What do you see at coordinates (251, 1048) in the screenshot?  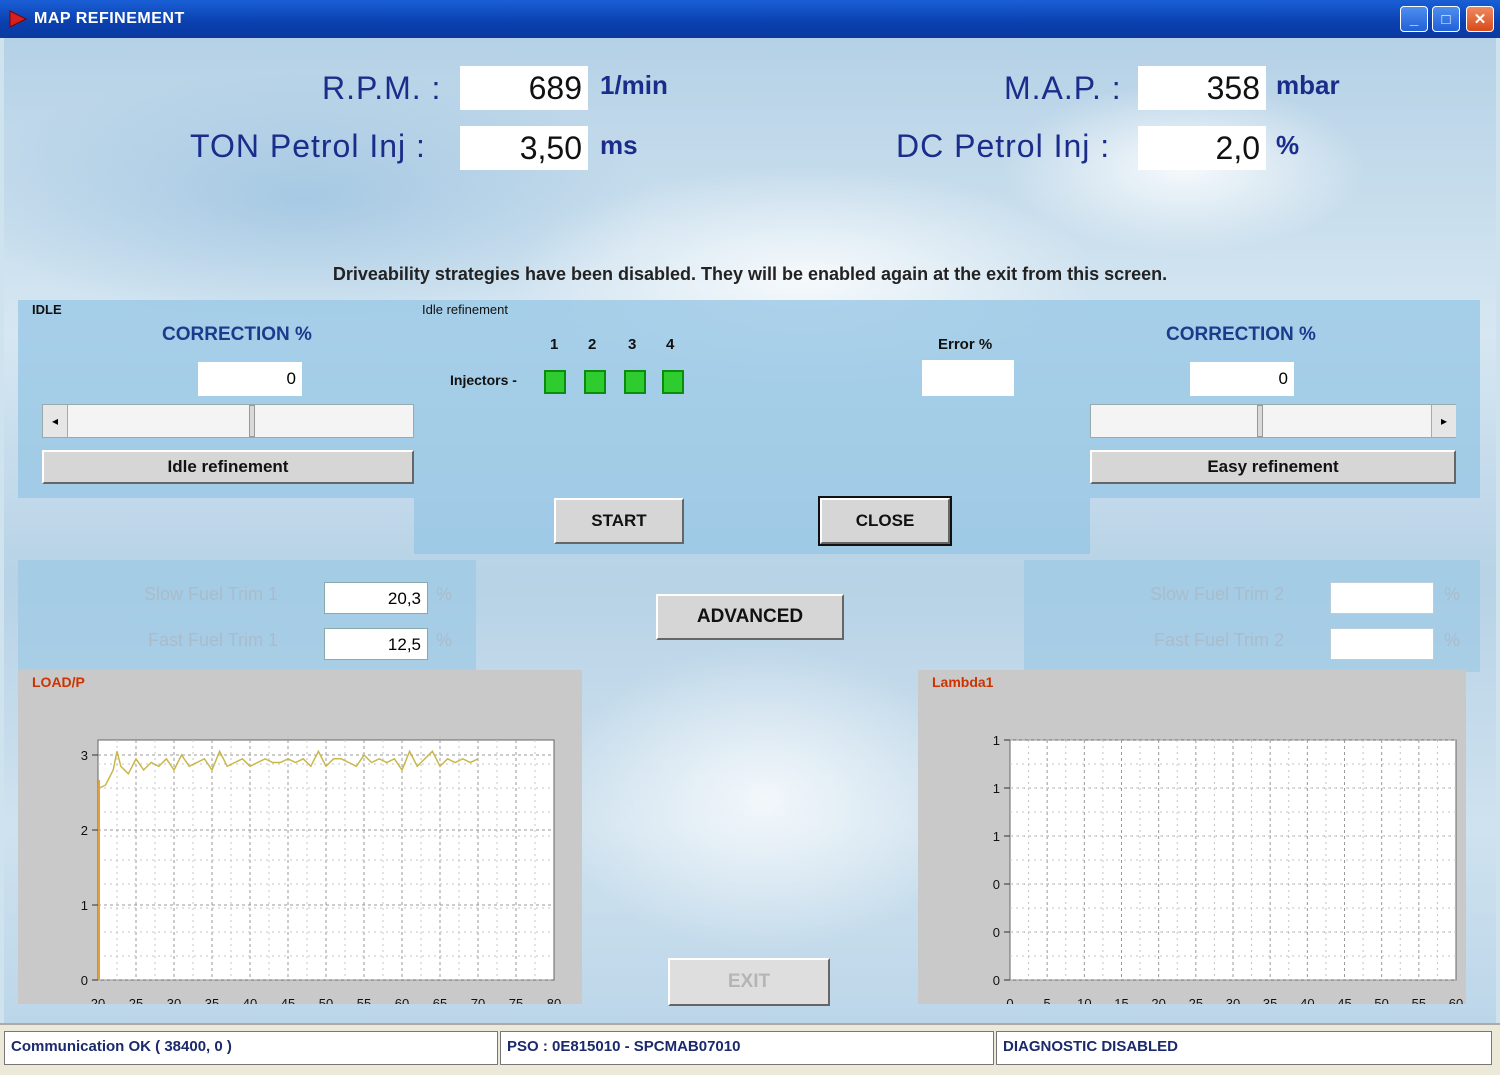 I see `status-communication: Communication OK ( 38400, 0 )` at bounding box center [251, 1048].